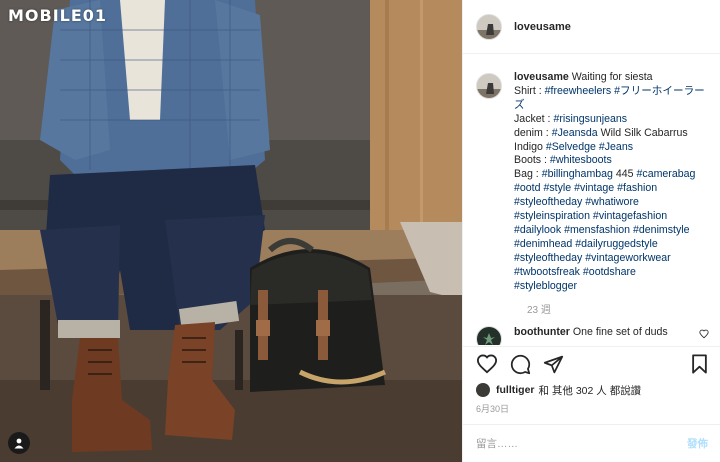 The height and width of the screenshot is (462, 720). I want to click on hashtag-link: #Jeans, so click(616, 147).